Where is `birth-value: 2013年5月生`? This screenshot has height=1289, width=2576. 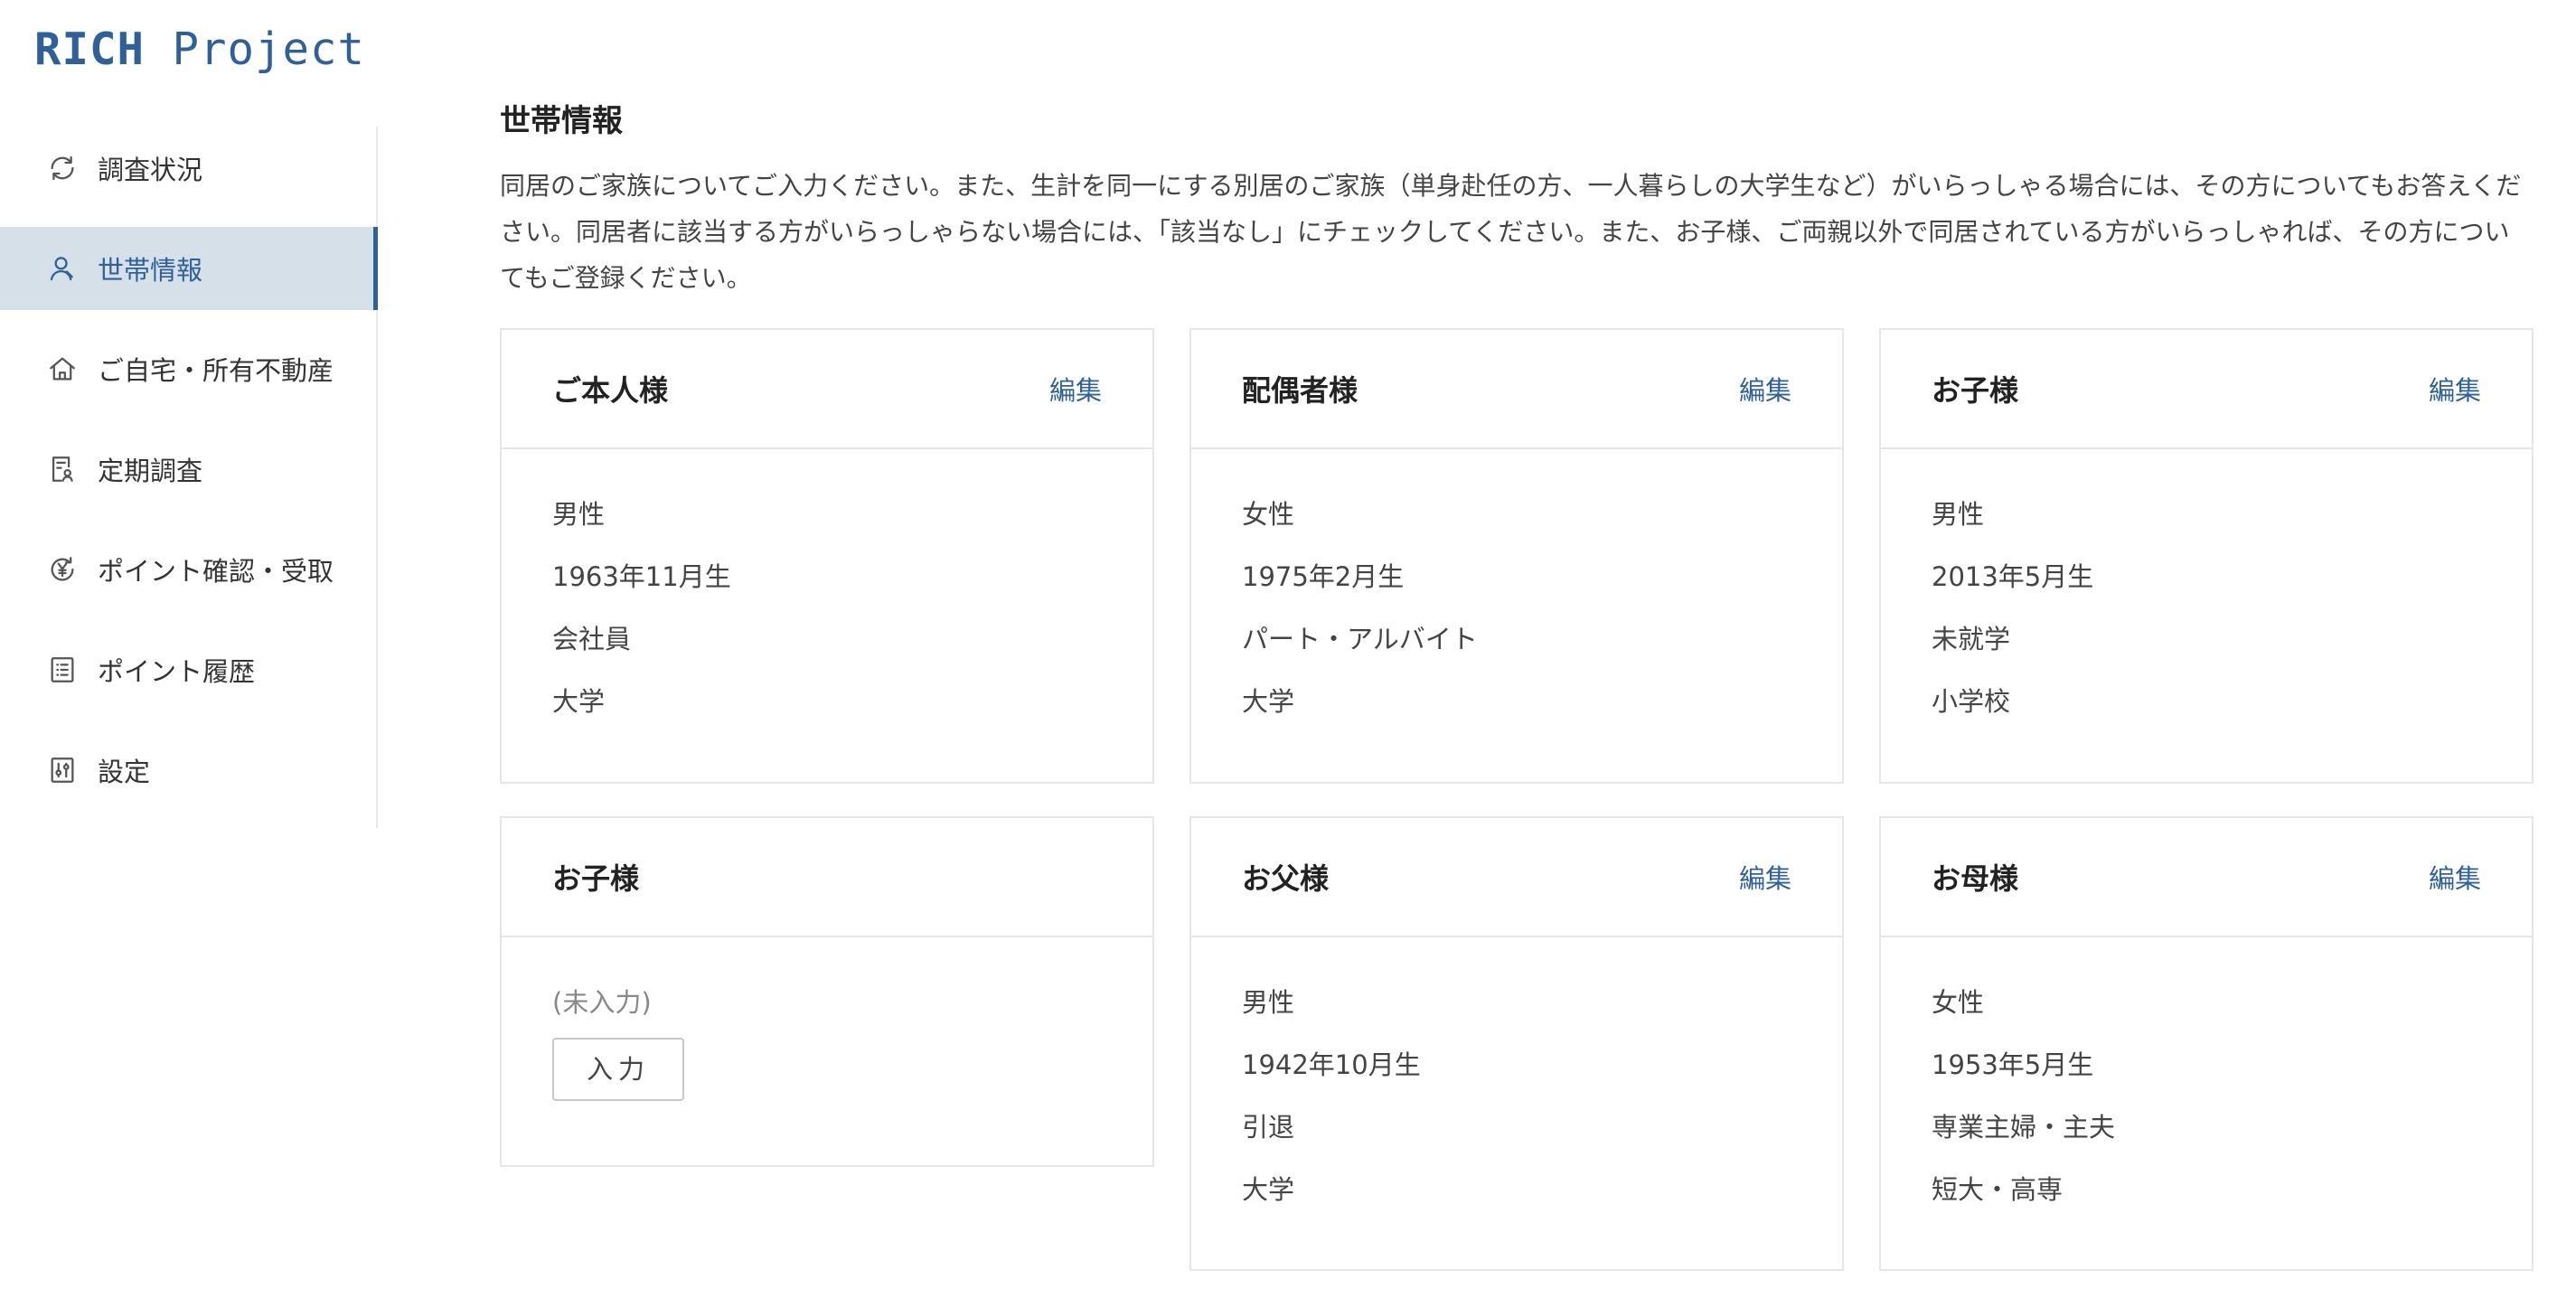
birth-value: 2013年5月生 is located at coordinates (2013, 576).